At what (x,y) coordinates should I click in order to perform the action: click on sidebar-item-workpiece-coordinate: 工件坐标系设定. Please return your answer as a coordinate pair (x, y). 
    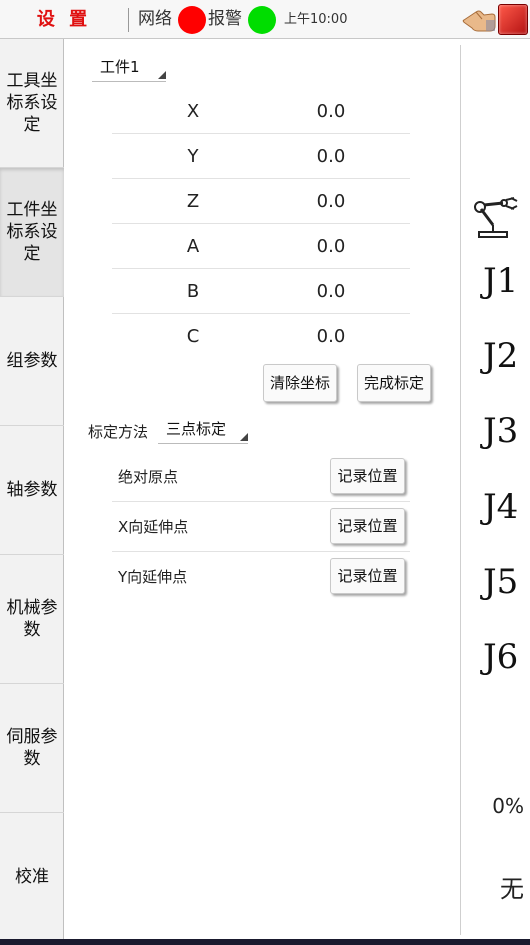
    Looking at the image, I should click on (32, 232).